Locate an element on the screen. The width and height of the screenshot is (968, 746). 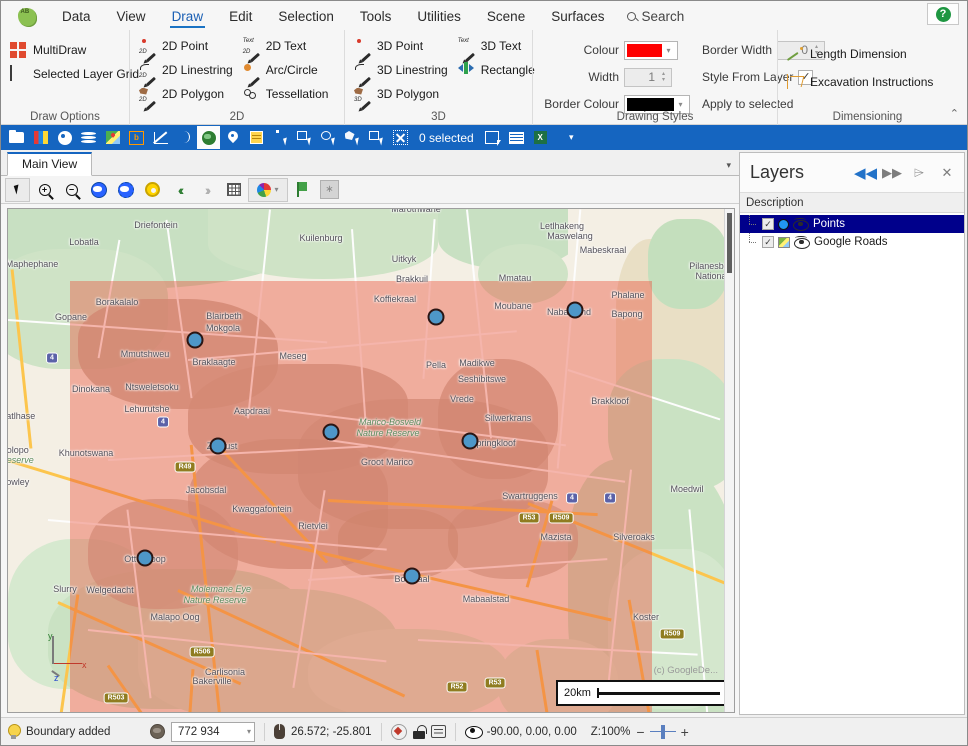
grid-toggle-icon is located at coordinates (233, 190).